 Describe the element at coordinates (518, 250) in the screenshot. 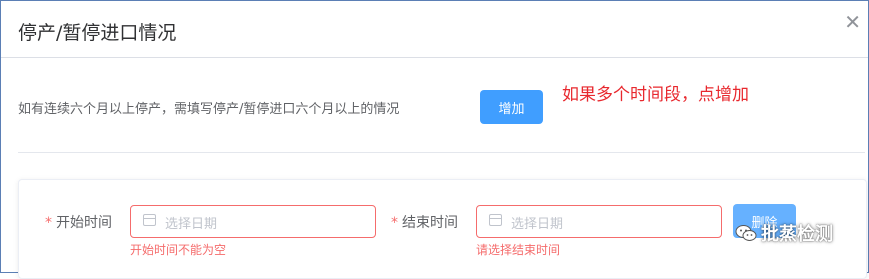

I see `end-time-error: 请选择结束时间` at that location.